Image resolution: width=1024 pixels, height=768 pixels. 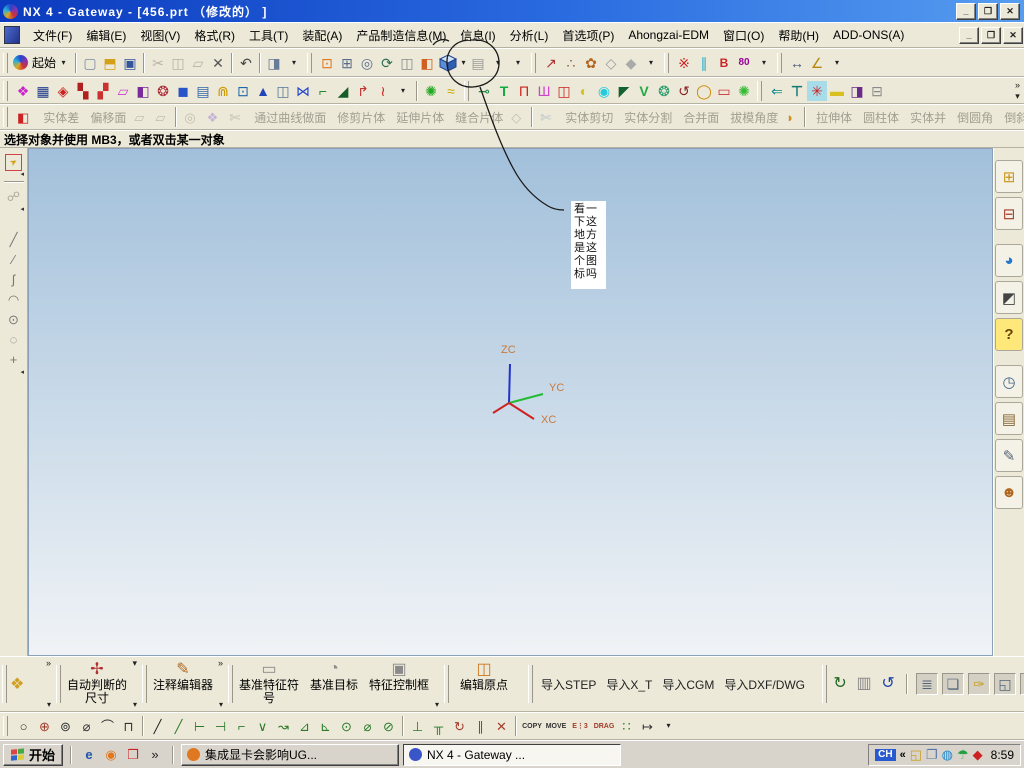 I want to click on child-close-button: ✕, so click(x=1013, y=35).